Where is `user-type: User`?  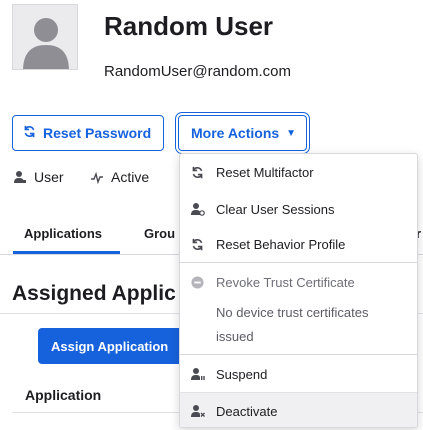 user-type: User is located at coordinates (38, 177).